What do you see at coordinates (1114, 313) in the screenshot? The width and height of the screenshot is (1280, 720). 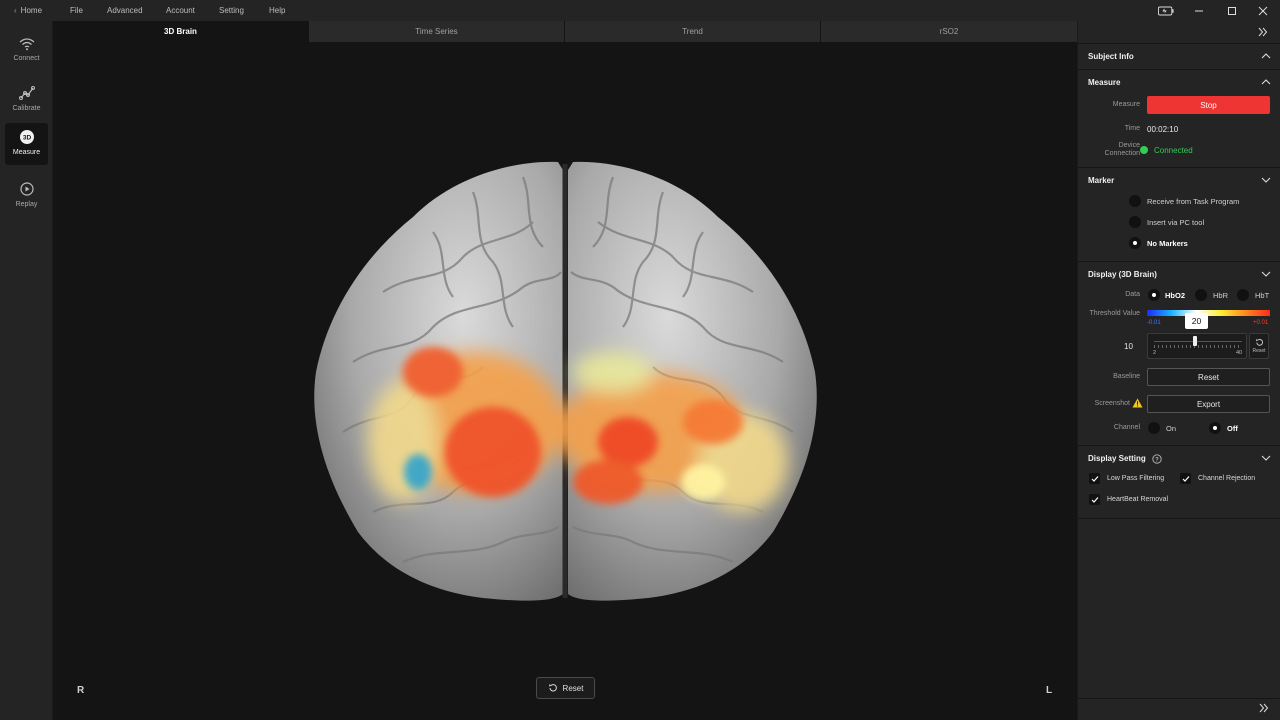 I see `threshold-label: Threshold Value` at bounding box center [1114, 313].